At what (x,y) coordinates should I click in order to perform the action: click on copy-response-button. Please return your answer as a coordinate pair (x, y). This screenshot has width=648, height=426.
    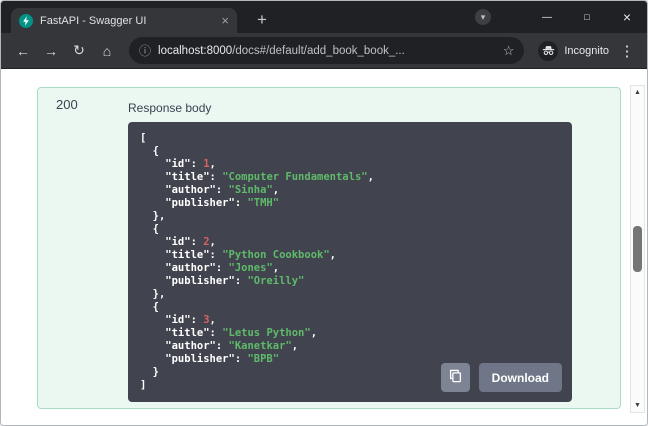
    Looking at the image, I should click on (455, 377).